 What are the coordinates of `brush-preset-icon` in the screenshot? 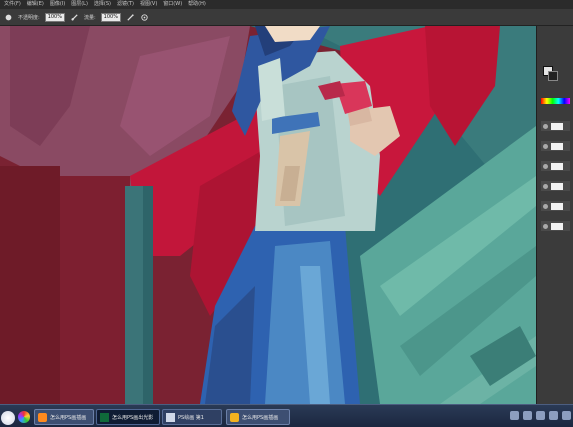 It's located at (8, 17).